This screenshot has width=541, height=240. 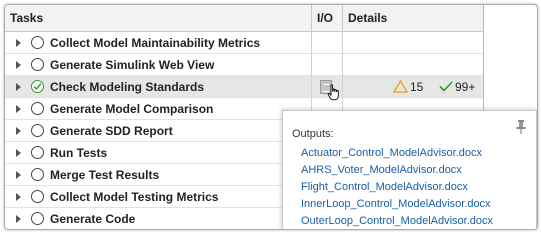 I want to click on outputs-title: Outputs:, so click(x=313, y=134).